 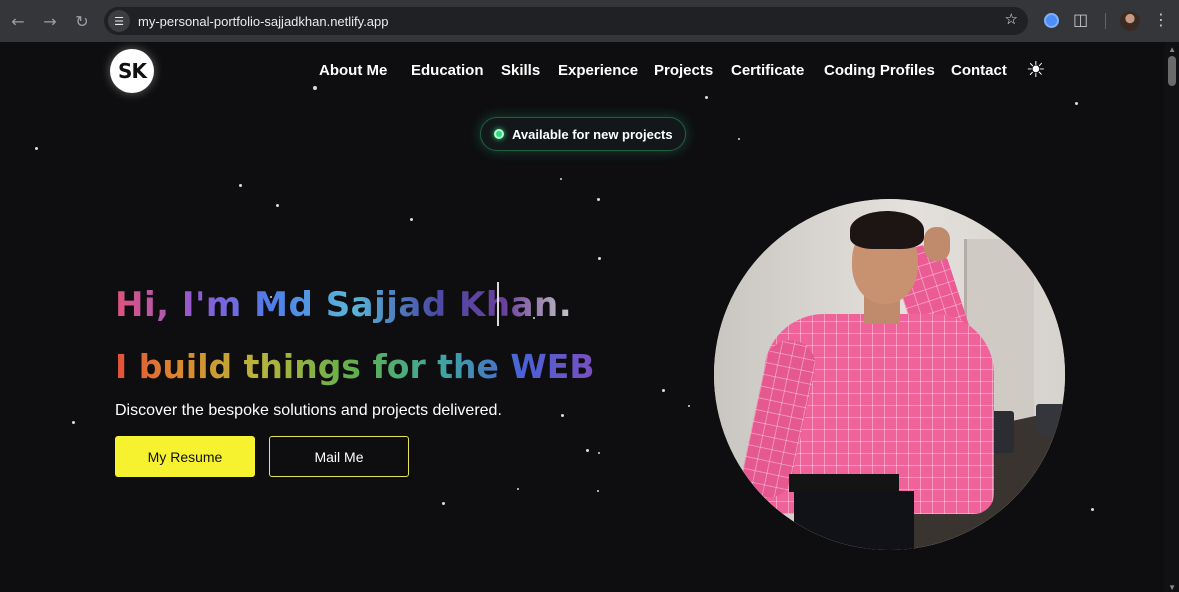 I want to click on nav-link-coding-profiles: Coding Profiles, so click(x=879, y=70).